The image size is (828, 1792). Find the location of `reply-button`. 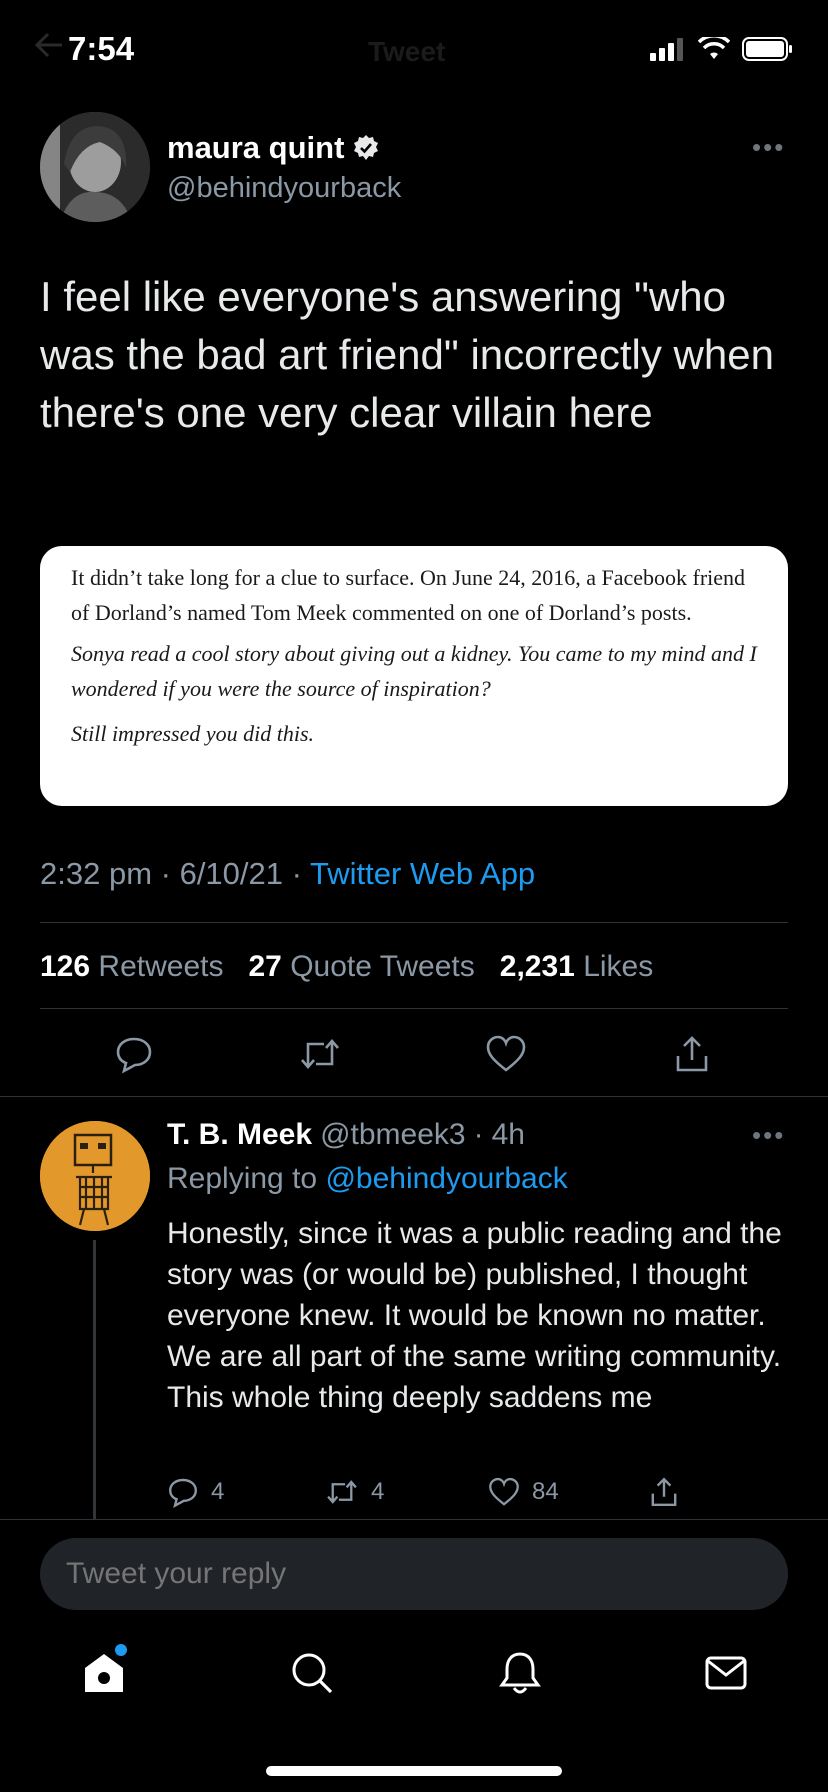

reply-button is located at coordinates (134, 1054).